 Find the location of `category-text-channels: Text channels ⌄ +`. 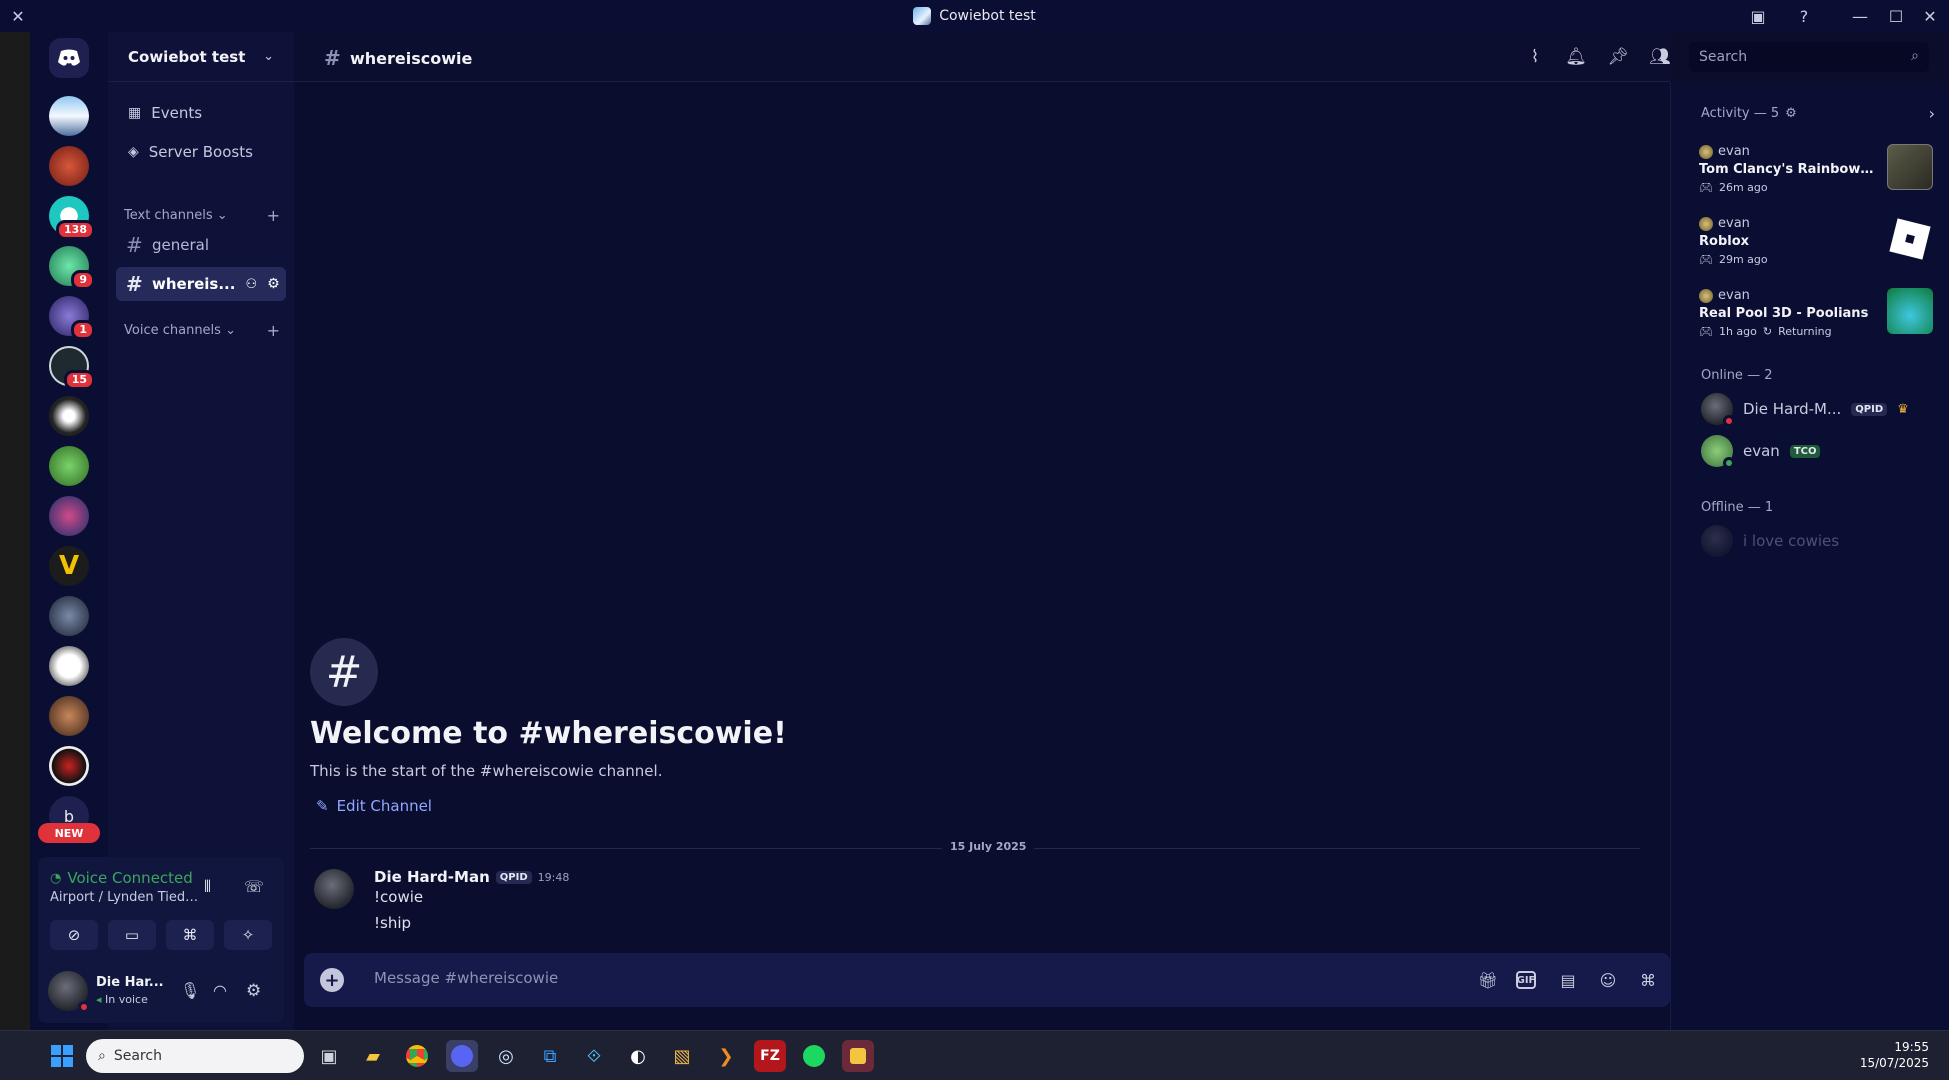

category-text-channels: Text channels ⌄ + is located at coordinates (201, 215).